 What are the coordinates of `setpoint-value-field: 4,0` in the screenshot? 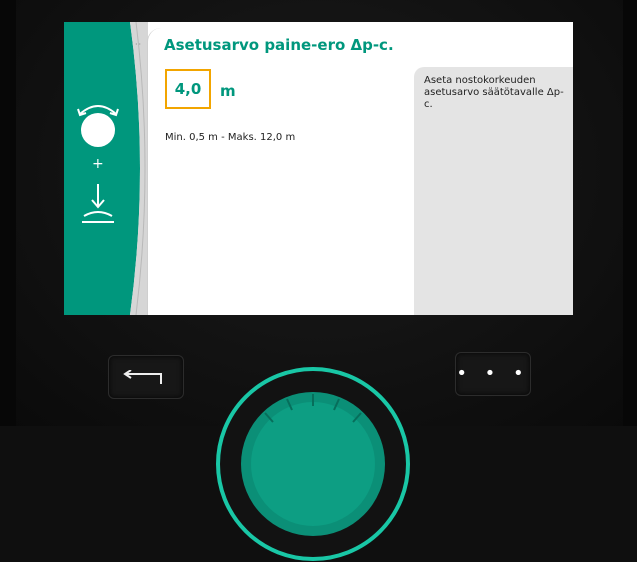 It's located at (188, 89).